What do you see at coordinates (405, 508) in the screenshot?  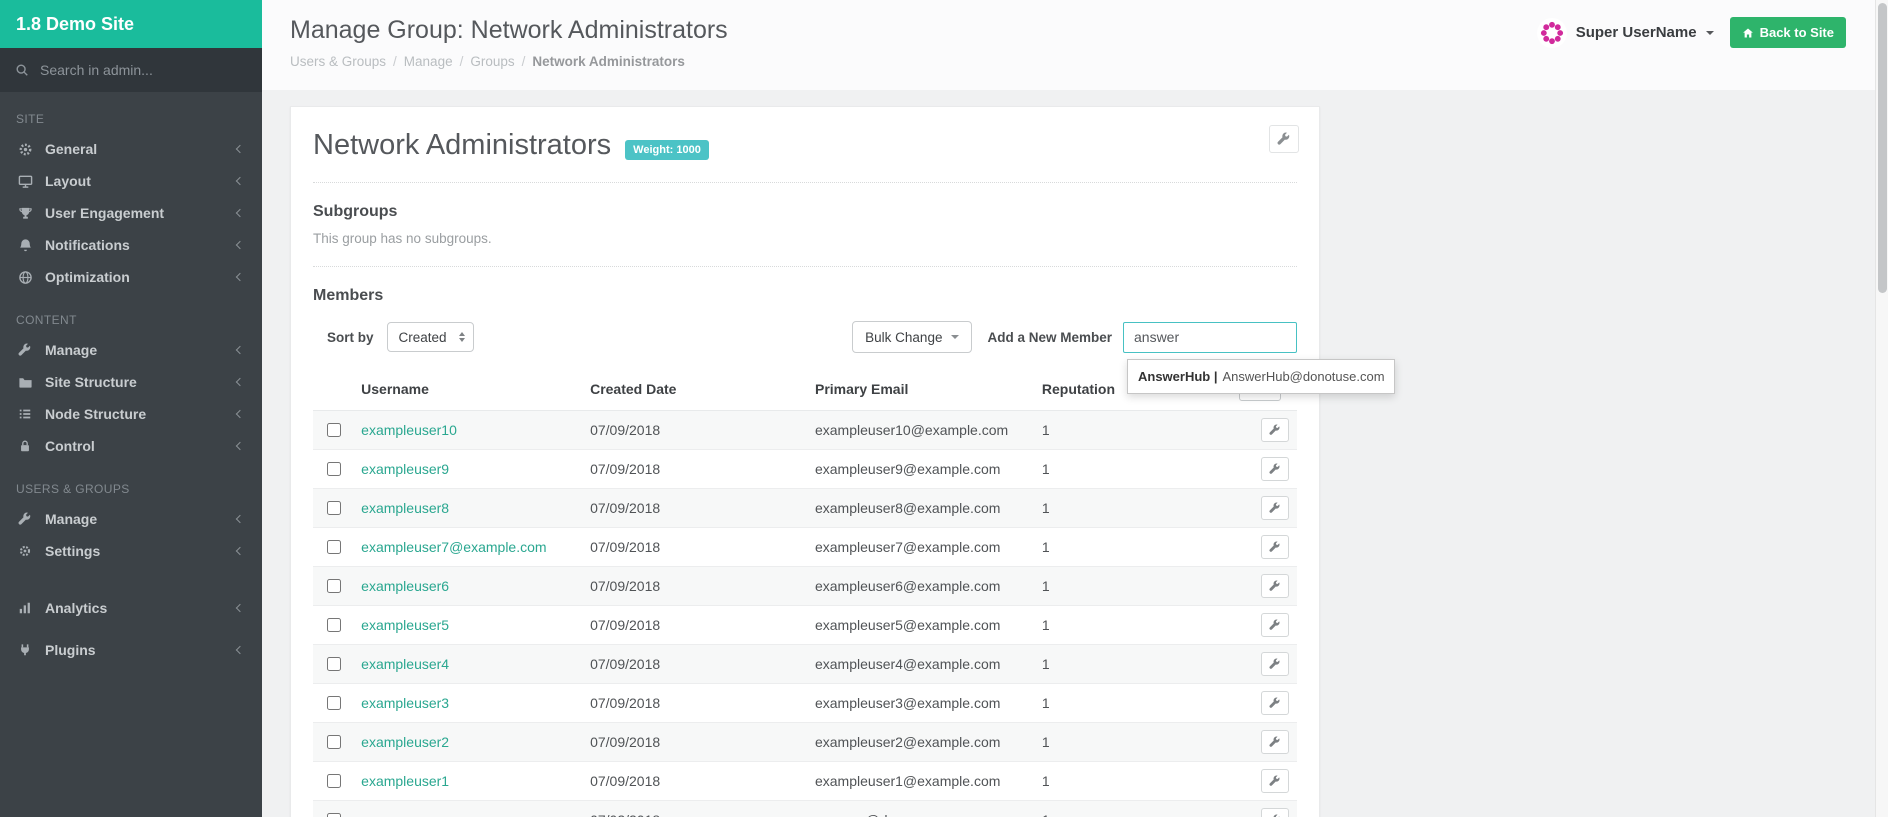 I see `username-link: exampleuser8` at bounding box center [405, 508].